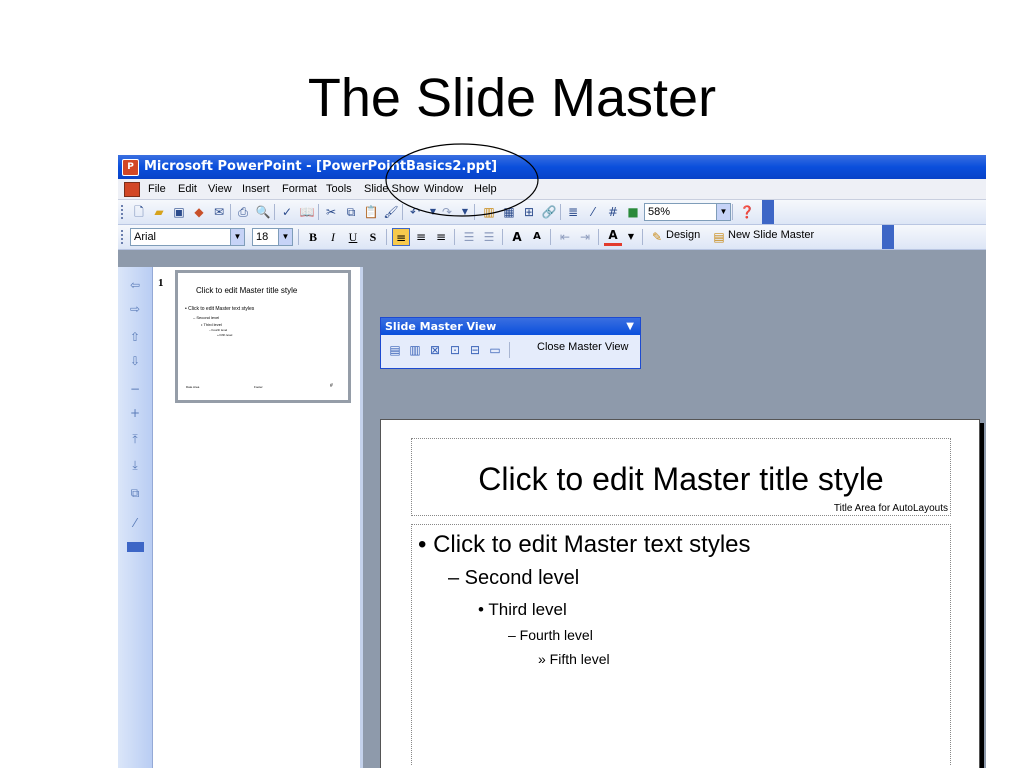 The width and height of the screenshot is (1024, 768). Describe the element at coordinates (243, 212) in the screenshot. I see `print-icon: ⎙` at that location.